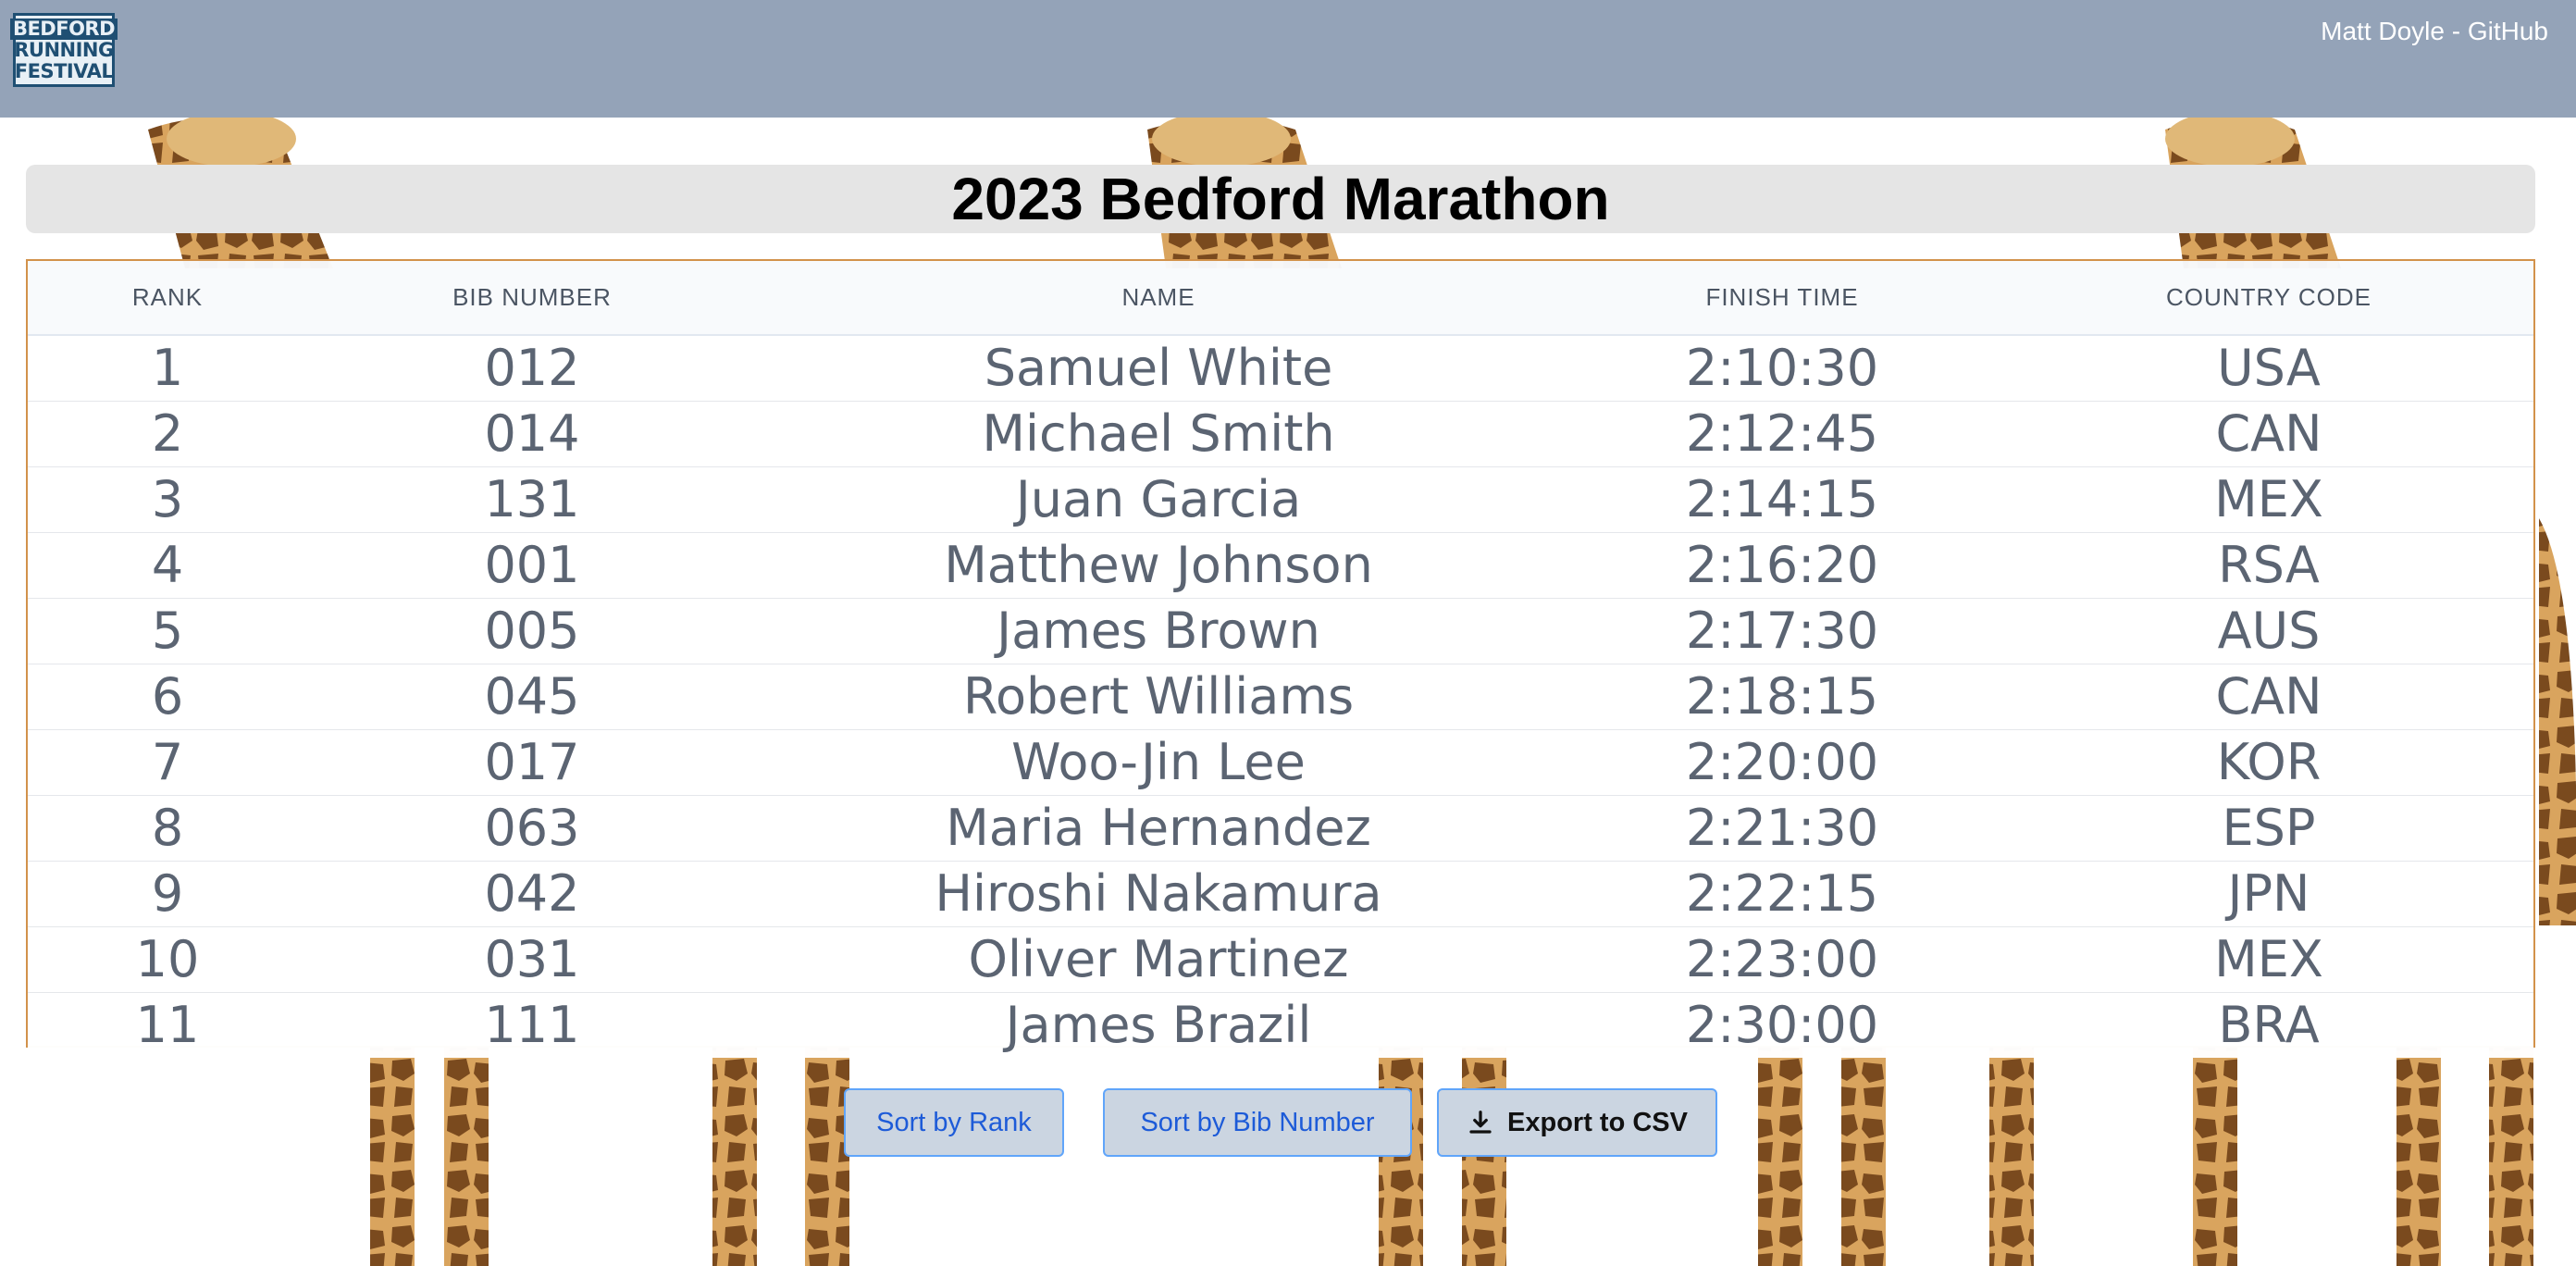  Describe the element at coordinates (1782, 368) in the screenshot. I see `cell-time: 2:10:30` at that location.